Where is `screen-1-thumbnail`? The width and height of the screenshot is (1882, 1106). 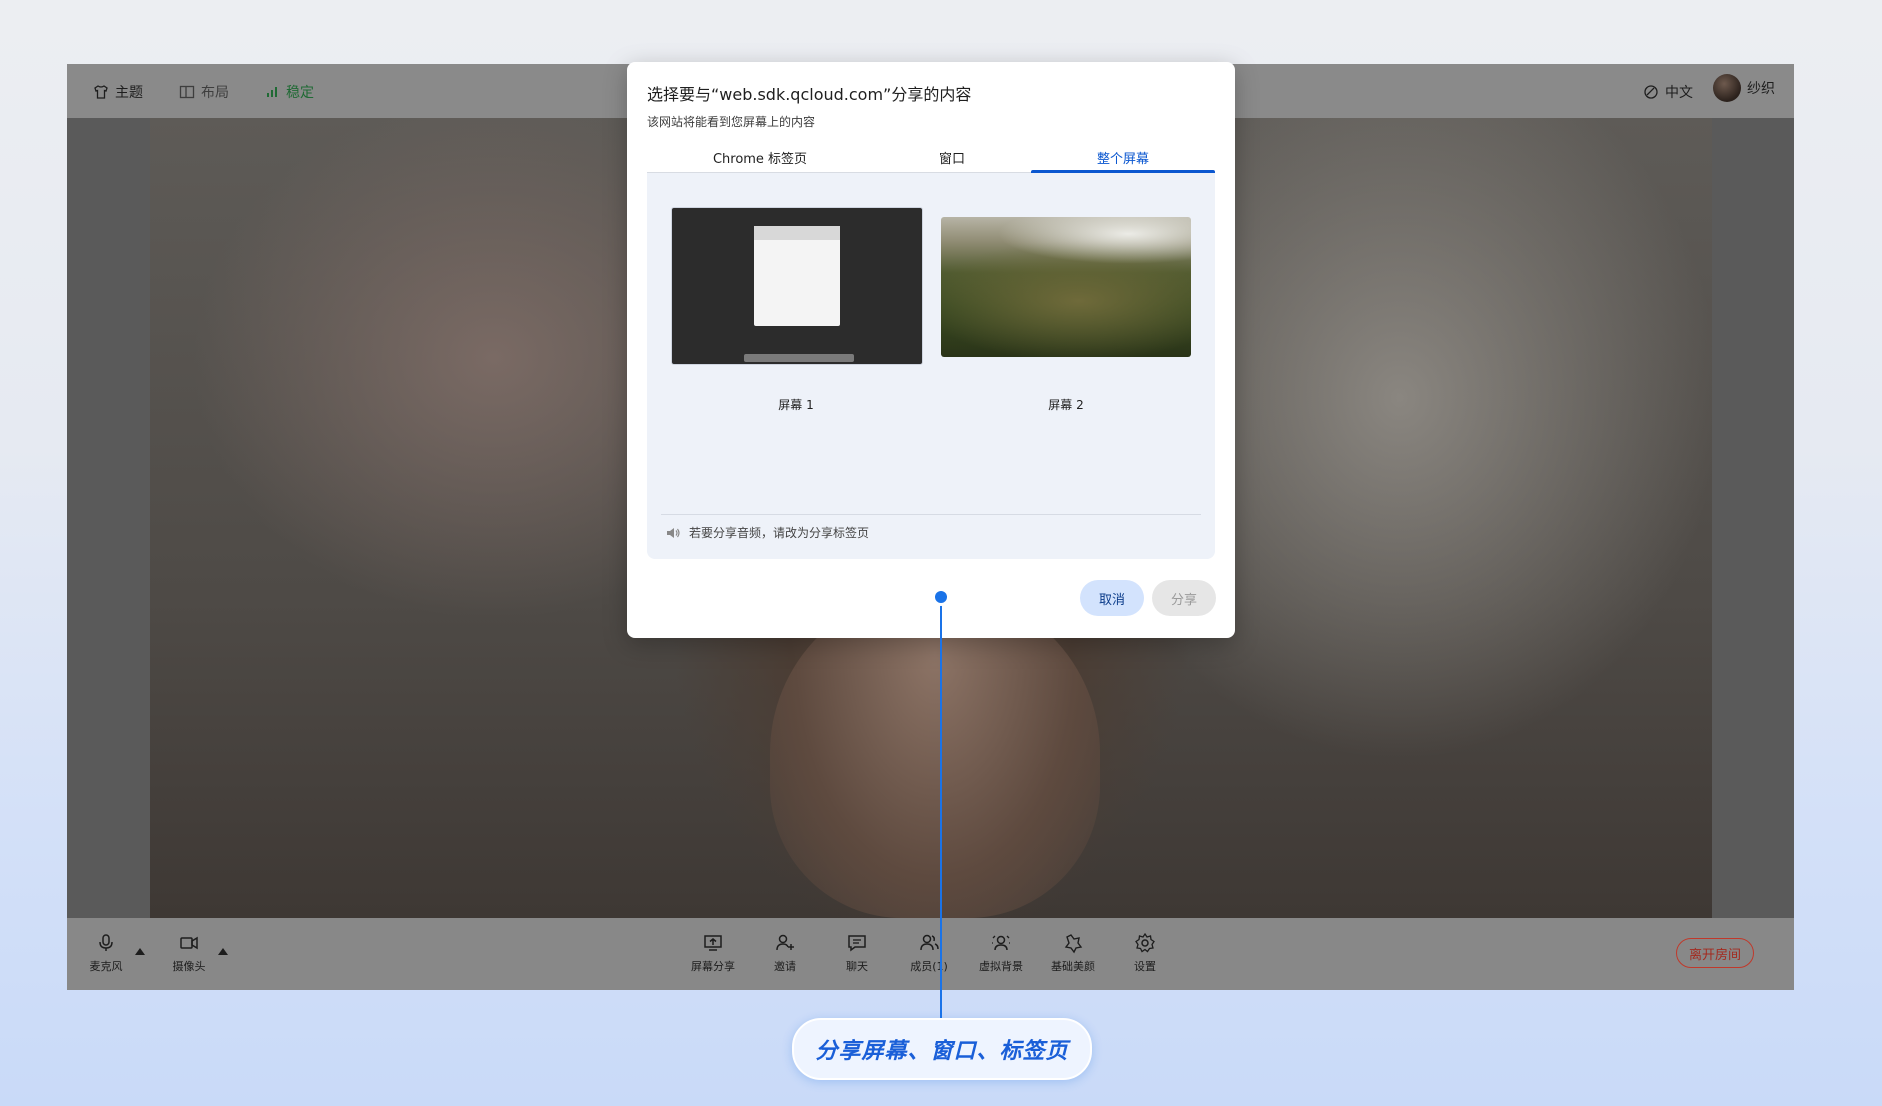
screen-1-thumbnail is located at coordinates (797, 286).